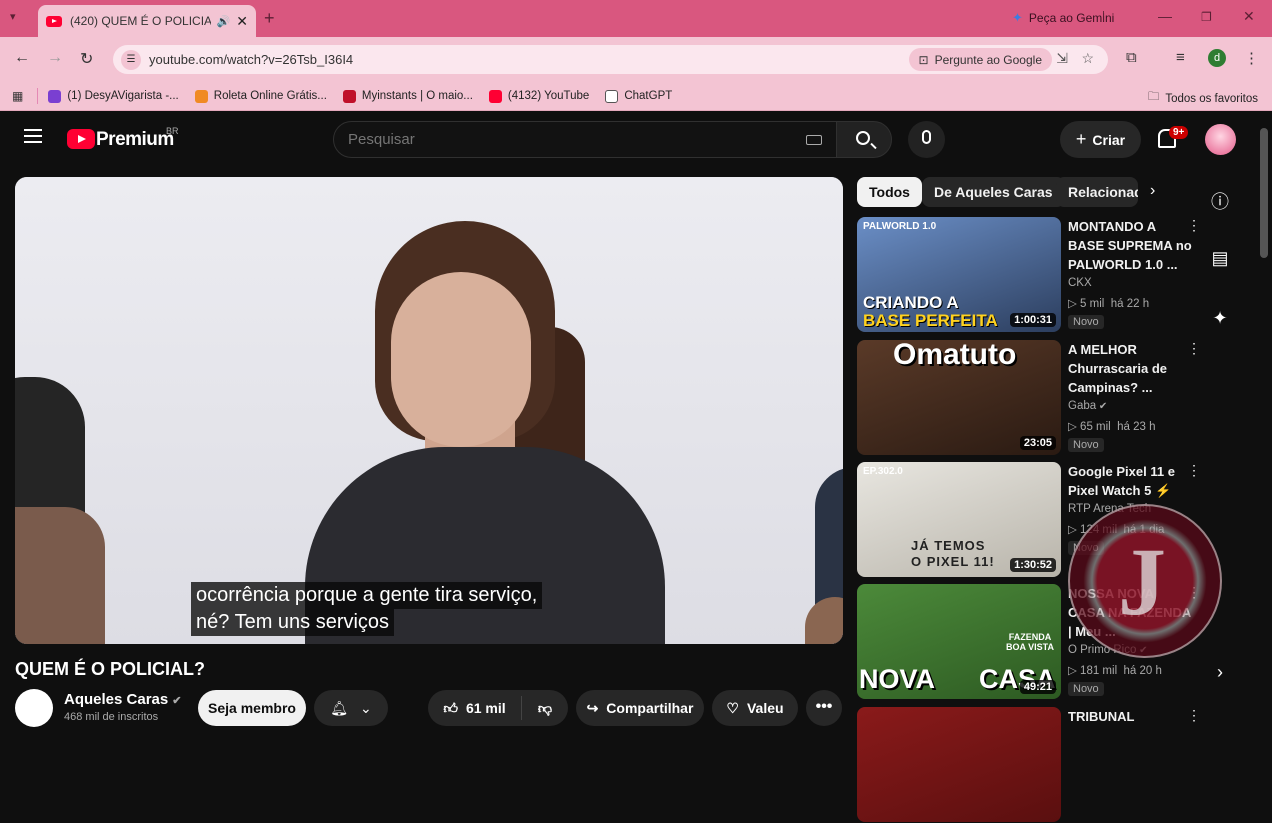  What do you see at coordinates (1115, 670) in the screenshot?
I see `recommended-meta: ▷ 181 mil há 20 h` at bounding box center [1115, 670].